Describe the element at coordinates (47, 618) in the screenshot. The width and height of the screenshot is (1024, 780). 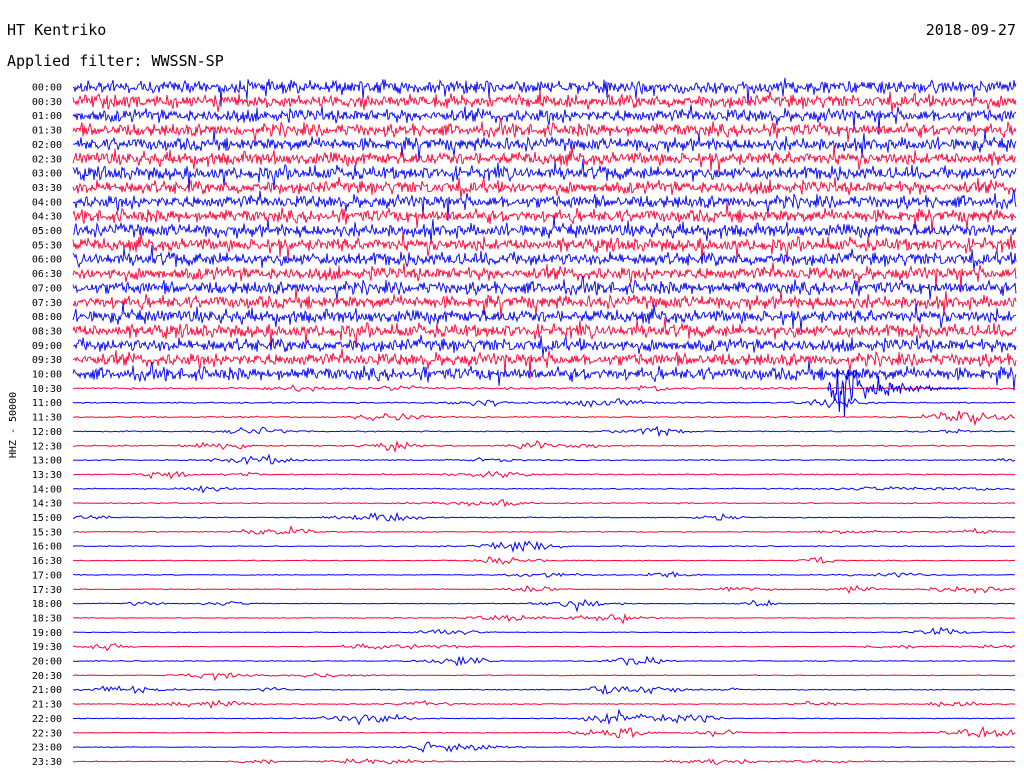
I see `time-tick-label: 18:30` at that location.